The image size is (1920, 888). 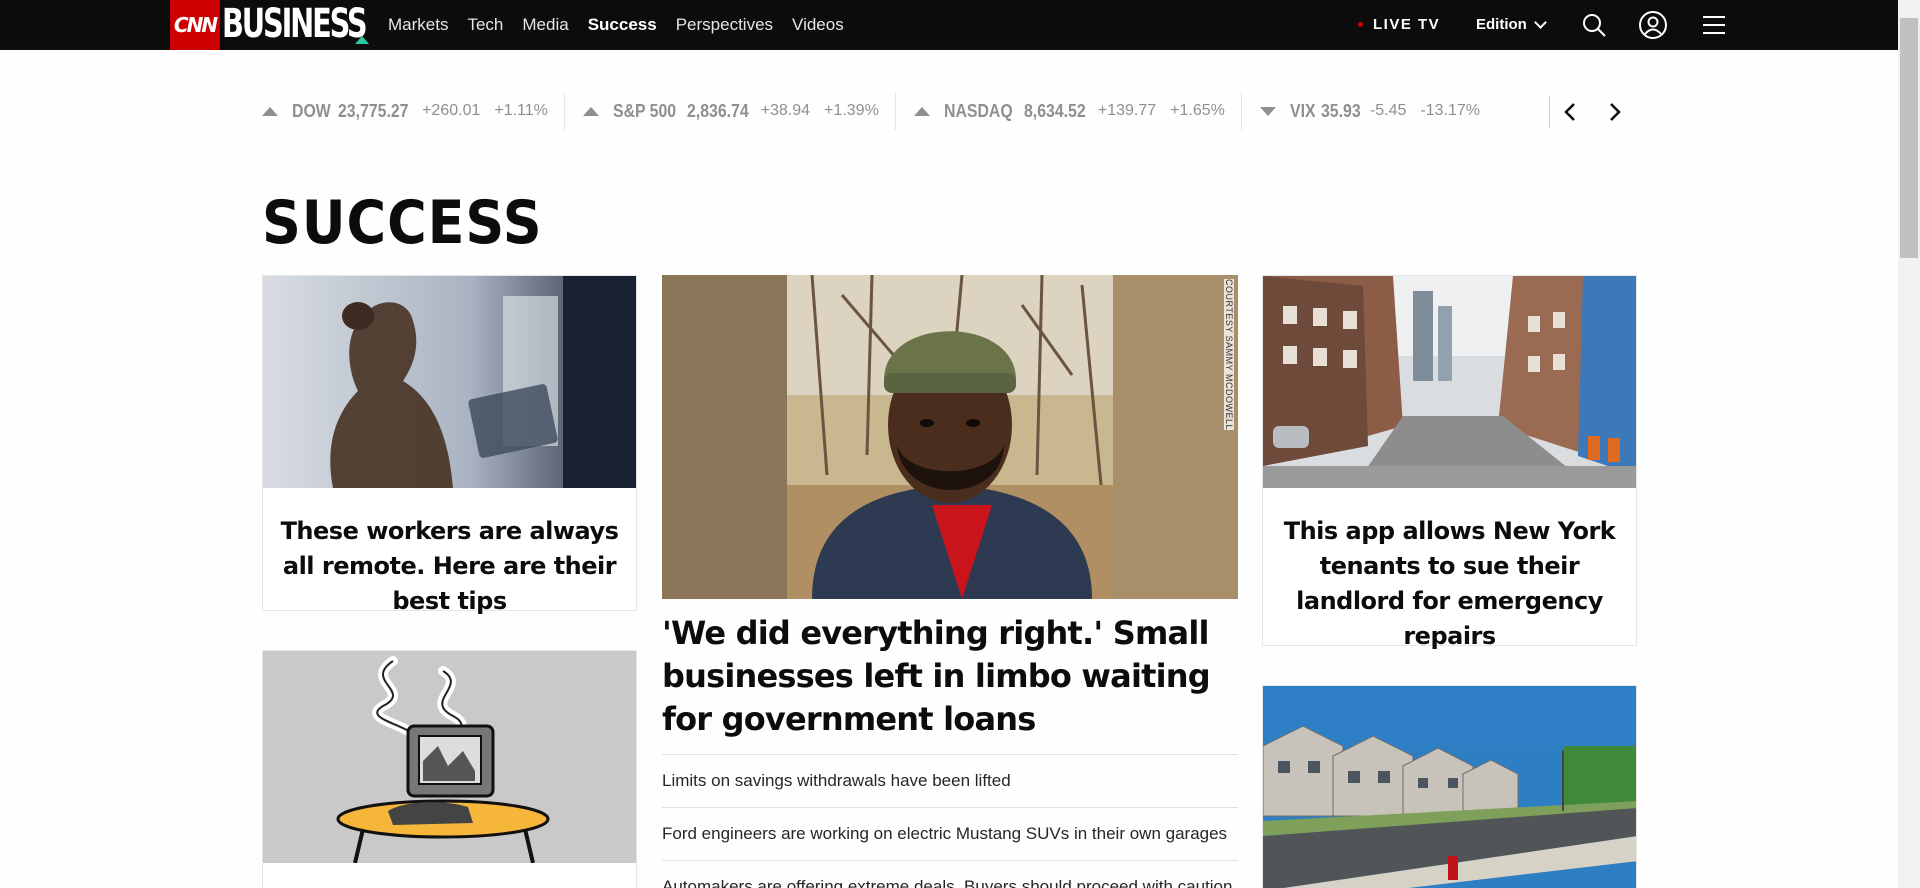 I want to click on ticker-value: 23,775.27, so click(x=373, y=110).